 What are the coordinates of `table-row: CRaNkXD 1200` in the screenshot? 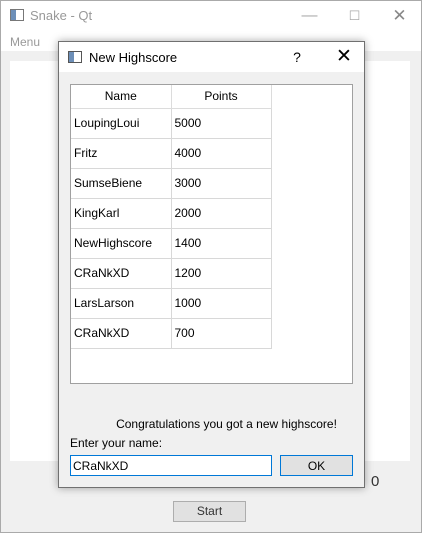 It's located at (171, 273).